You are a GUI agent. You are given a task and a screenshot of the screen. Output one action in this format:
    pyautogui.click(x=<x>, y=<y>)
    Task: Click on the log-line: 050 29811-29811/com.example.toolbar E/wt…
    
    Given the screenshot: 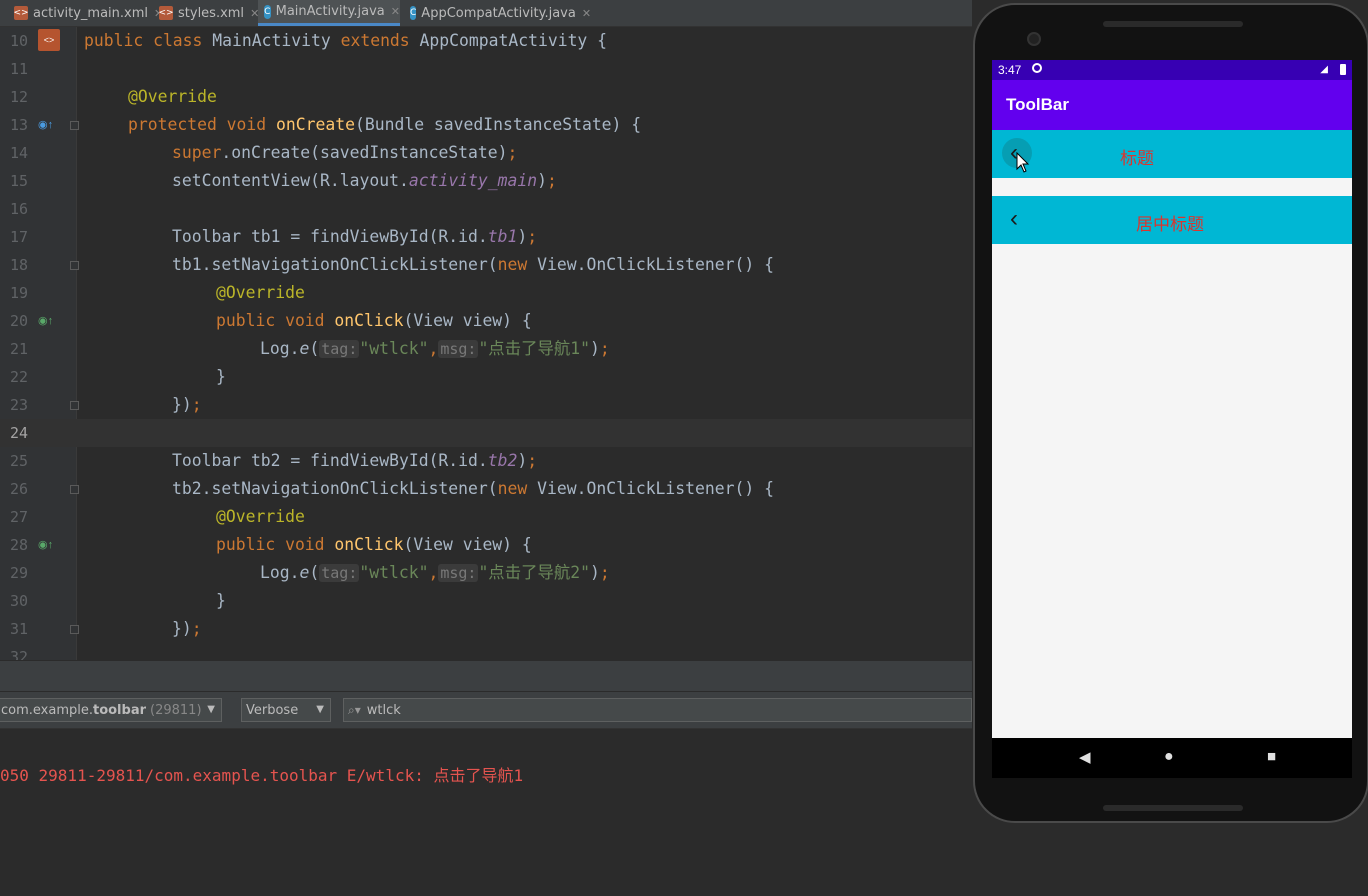 What is the action you would take?
    pyautogui.click(x=262, y=775)
    